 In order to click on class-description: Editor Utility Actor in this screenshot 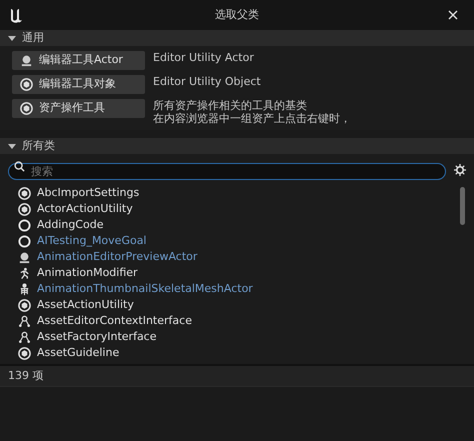, I will do `click(203, 57)`.